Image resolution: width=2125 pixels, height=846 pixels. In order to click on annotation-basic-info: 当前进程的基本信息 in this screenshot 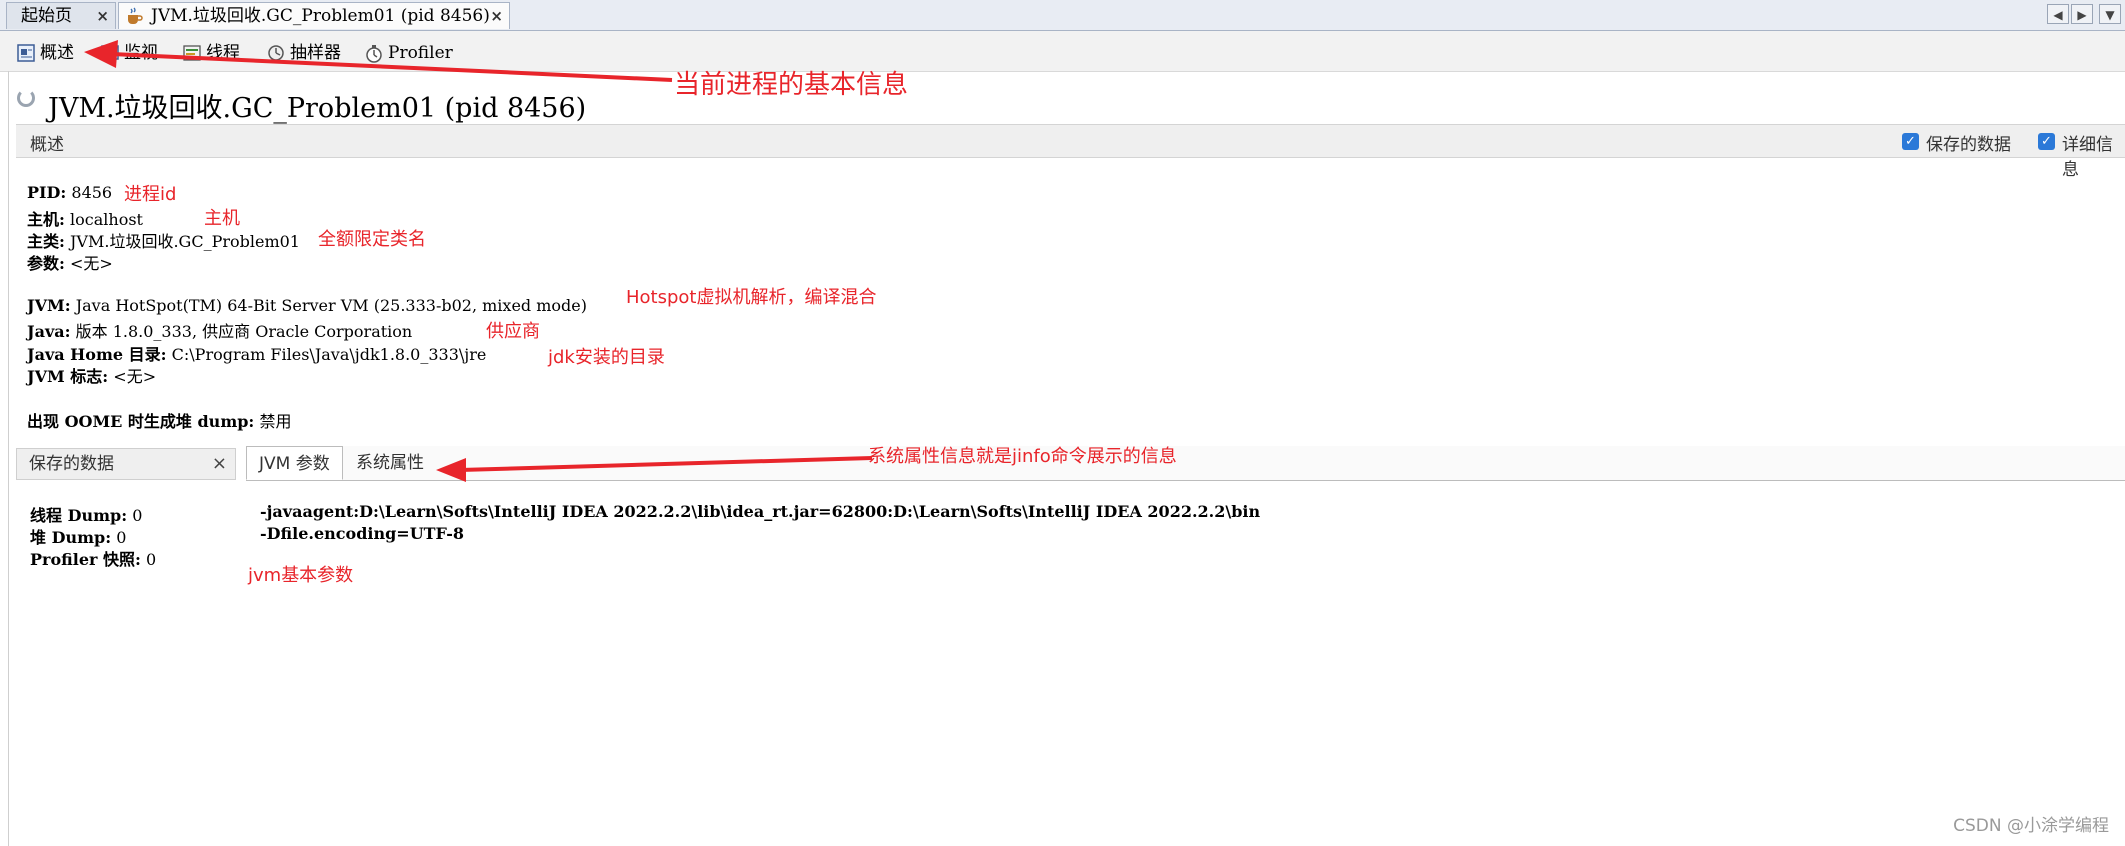, I will do `click(791, 85)`.